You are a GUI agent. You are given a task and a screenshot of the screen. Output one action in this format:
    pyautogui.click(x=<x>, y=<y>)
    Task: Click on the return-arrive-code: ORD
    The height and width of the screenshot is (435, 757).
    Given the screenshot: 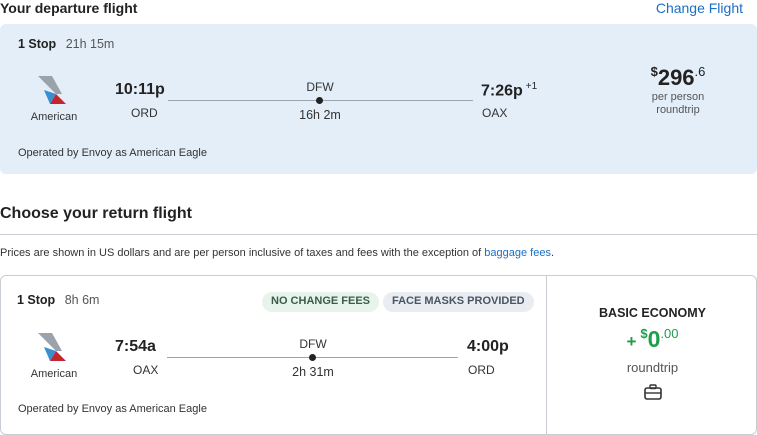 What is the action you would take?
    pyautogui.click(x=481, y=370)
    